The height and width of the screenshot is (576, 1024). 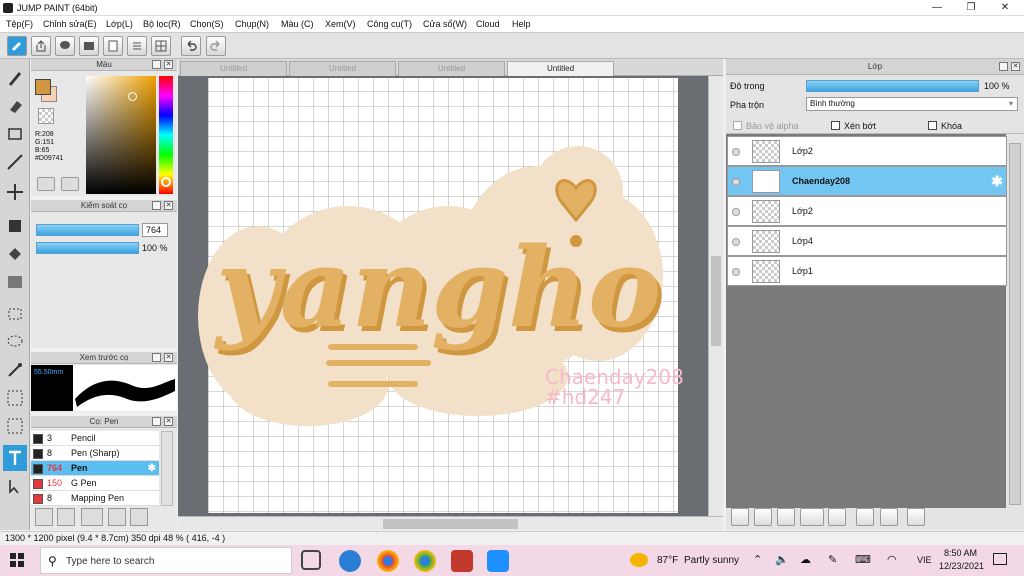 What do you see at coordinates (207, 24) in the screenshot?
I see `menu-select: Chọn(S)` at bounding box center [207, 24].